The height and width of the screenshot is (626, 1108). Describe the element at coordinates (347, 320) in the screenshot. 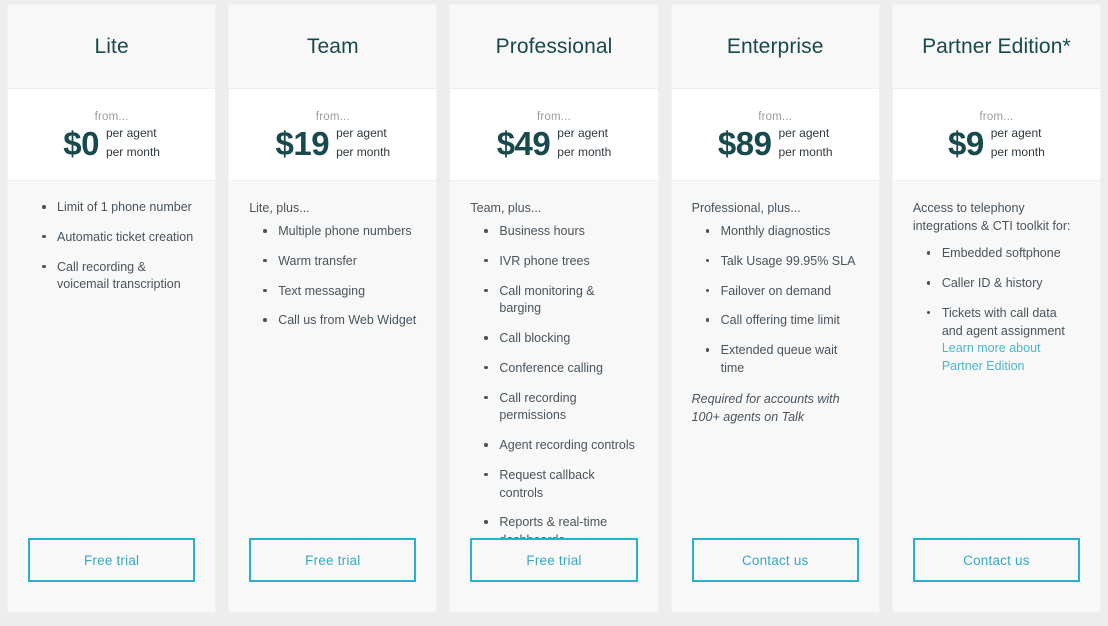

I see `feature-label: Call us from Web Widget` at that location.